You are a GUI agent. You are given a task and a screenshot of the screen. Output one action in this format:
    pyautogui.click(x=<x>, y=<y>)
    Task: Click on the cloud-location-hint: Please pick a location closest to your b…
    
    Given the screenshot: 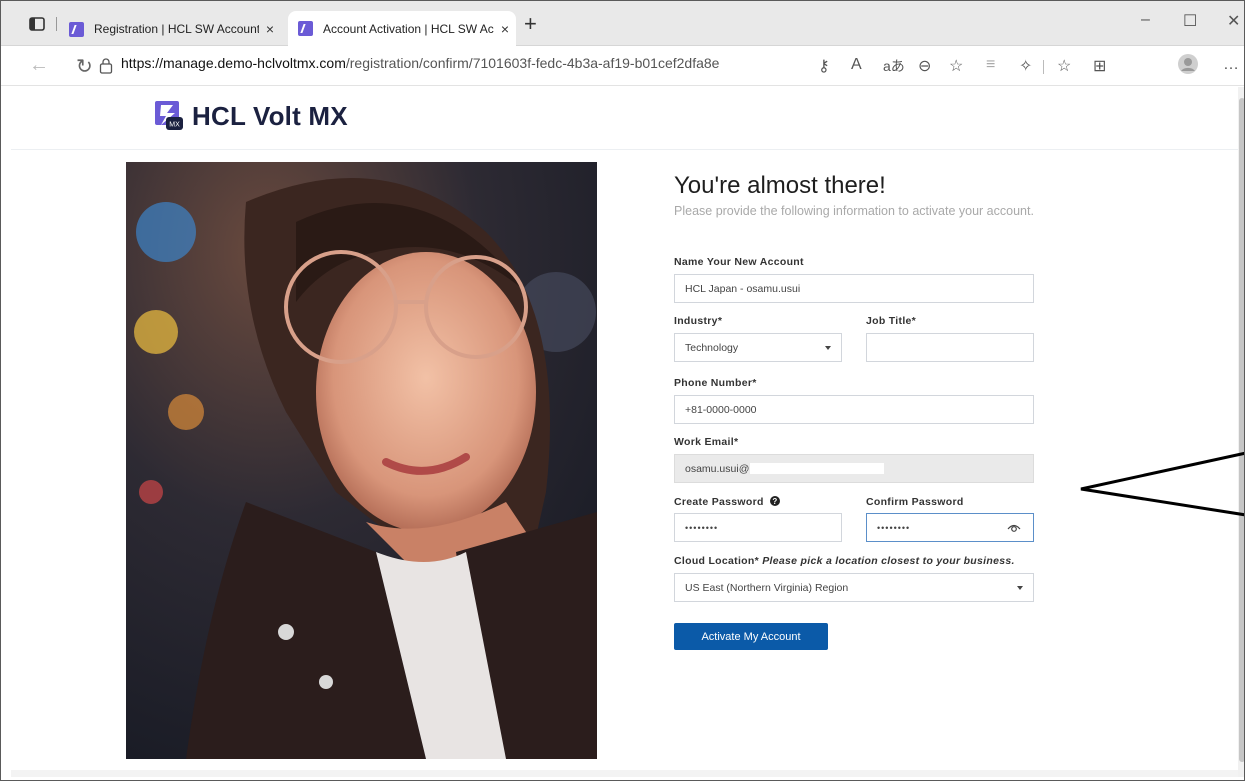 What is the action you would take?
    pyautogui.click(x=888, y=561)
    